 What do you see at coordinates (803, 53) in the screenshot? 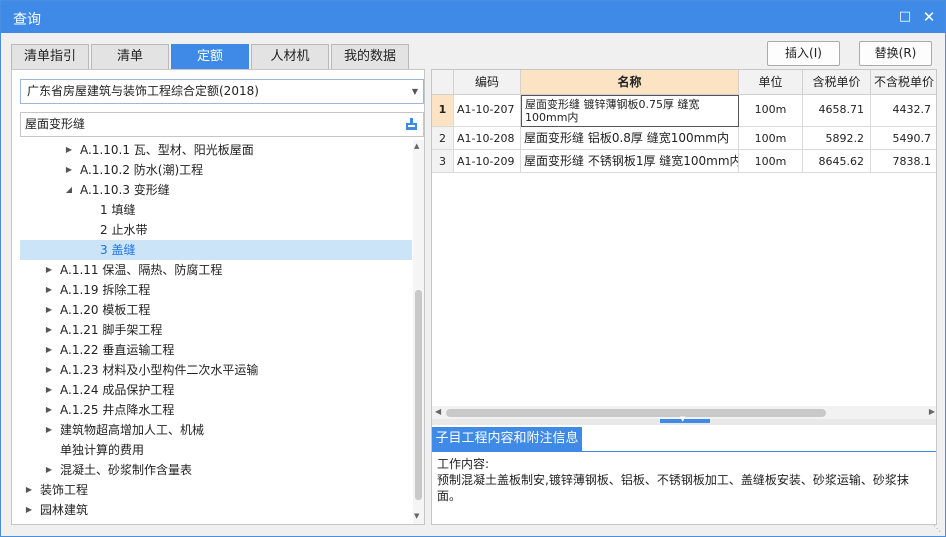
I see `insert-button: 插入(I)` at bounding box center [803, 53].